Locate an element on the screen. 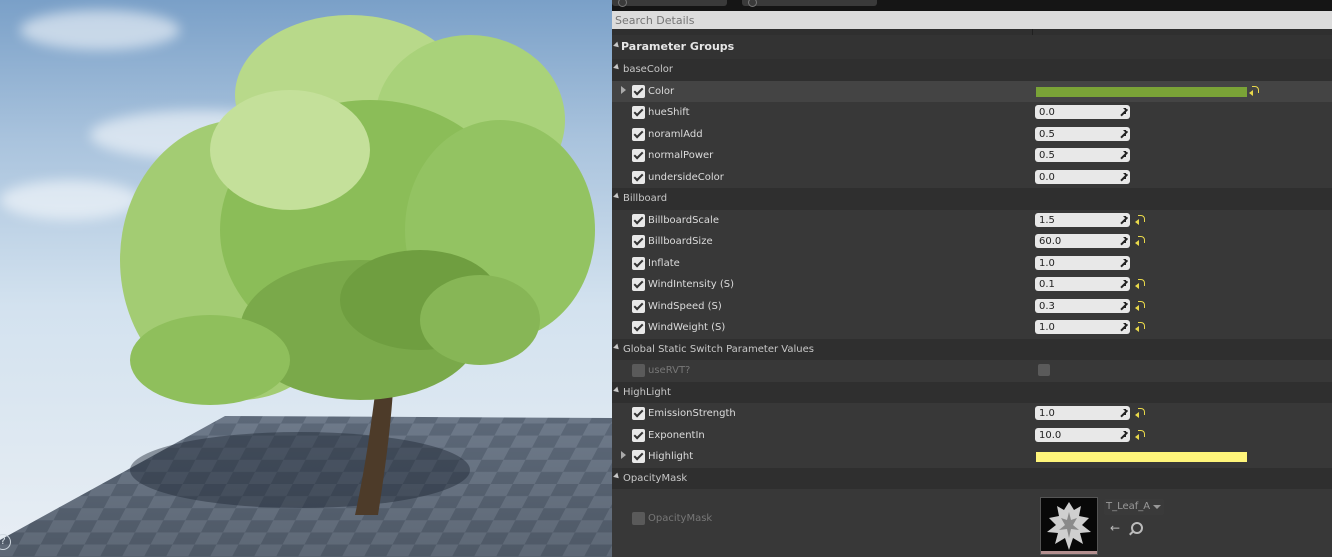 This screenshot has height=557, width=1332. group-billboard: Billboard is located at coordinates (972, 199).